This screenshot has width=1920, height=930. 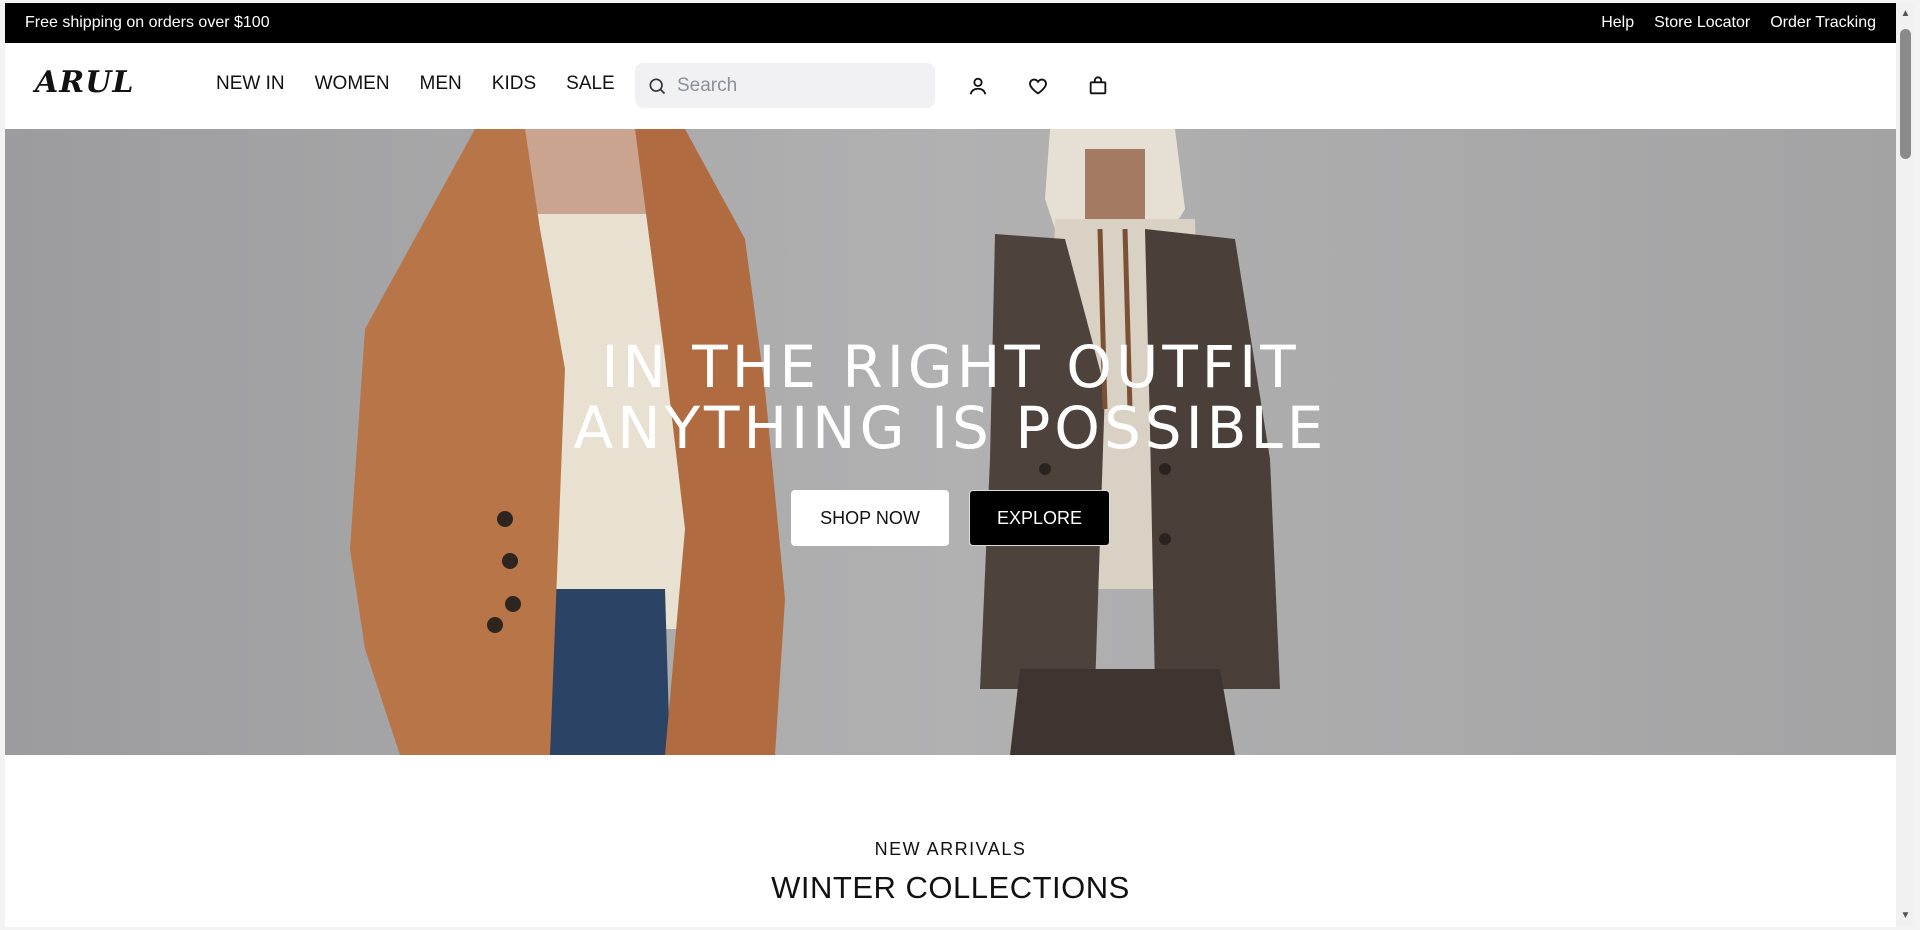 What do you see at coordinates (441, 84) in the screenshot?
I see `nav-men: MEN` at bounding box center [441, 84].